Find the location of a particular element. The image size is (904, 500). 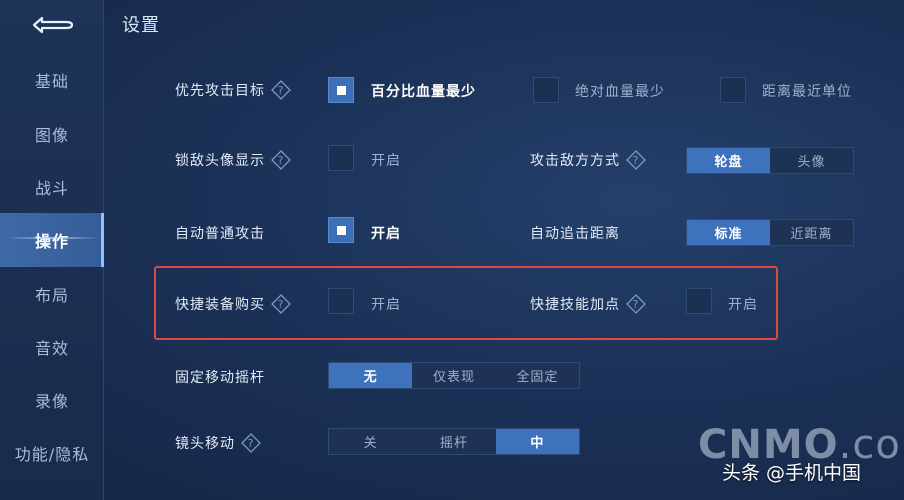

camera-move-text: 镜头移动 is located at coordinates (205, 444).